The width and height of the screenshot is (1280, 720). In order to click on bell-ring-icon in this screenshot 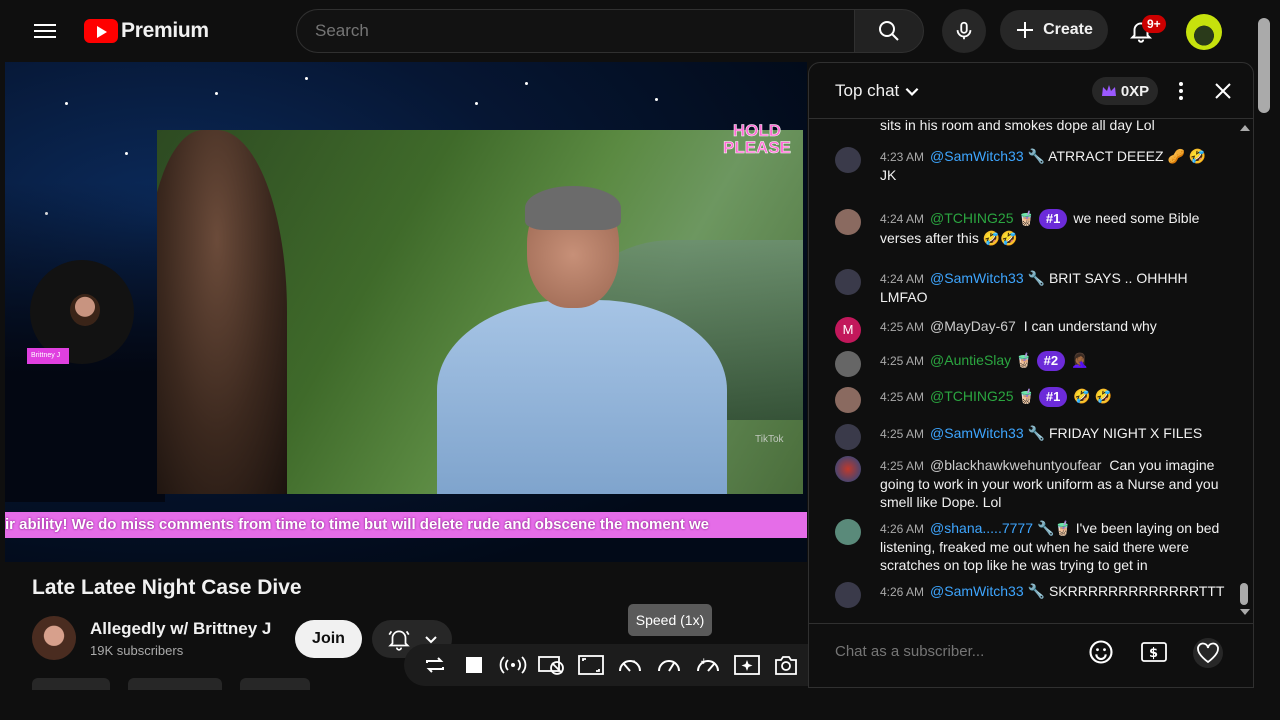, I will do `click(398, 640)`.